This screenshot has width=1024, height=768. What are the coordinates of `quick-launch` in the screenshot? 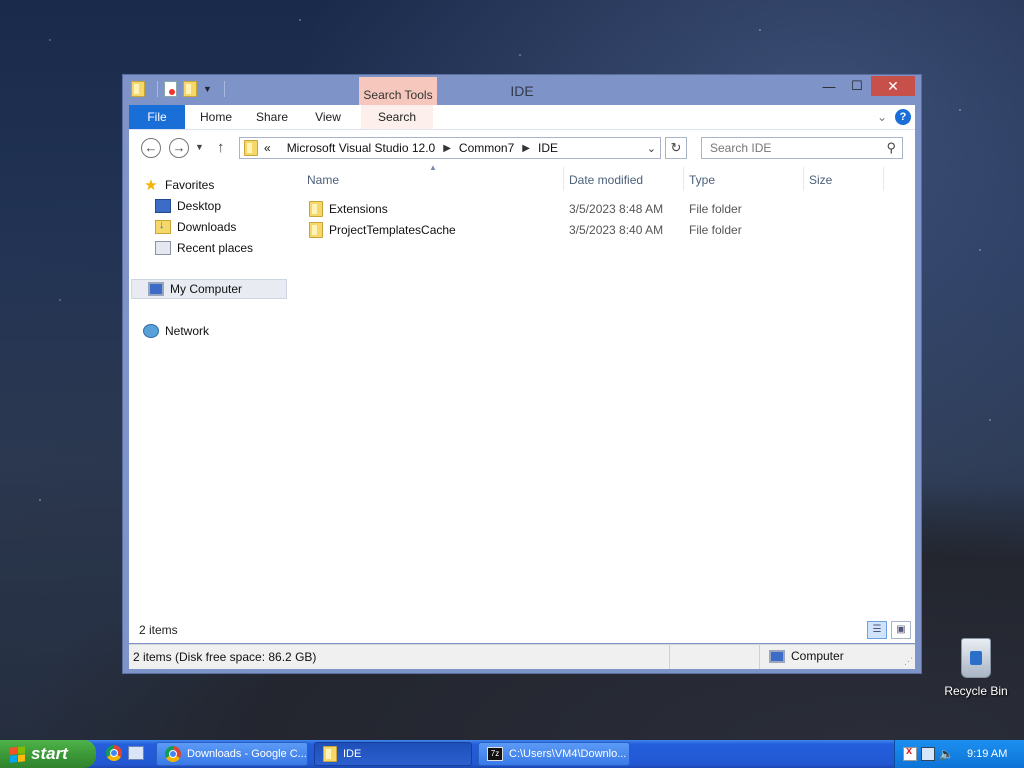 It's located at (125, 753).